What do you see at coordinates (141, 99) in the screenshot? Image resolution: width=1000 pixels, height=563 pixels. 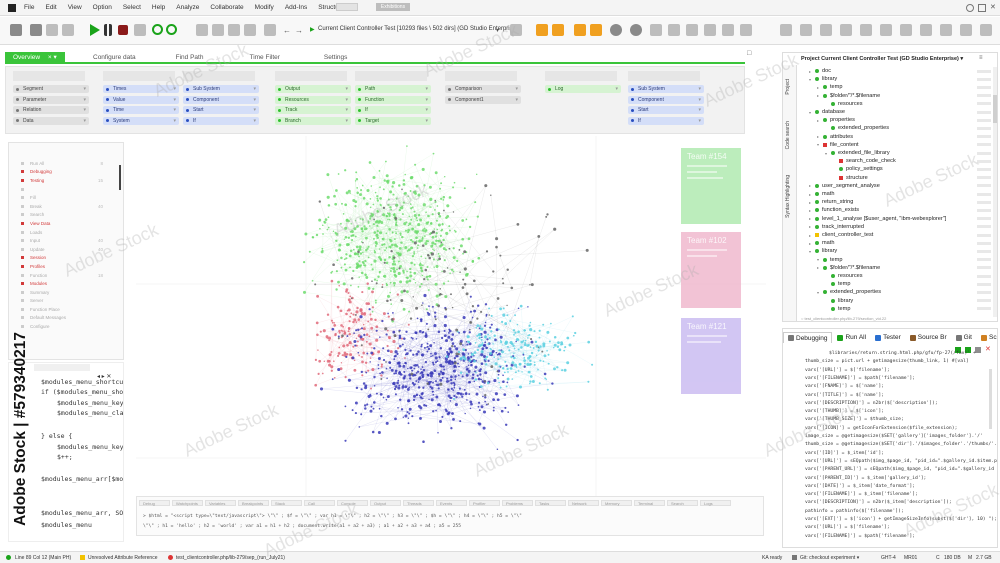 I see `filter-chip: Value ▾` at bounding box center [141, 99].